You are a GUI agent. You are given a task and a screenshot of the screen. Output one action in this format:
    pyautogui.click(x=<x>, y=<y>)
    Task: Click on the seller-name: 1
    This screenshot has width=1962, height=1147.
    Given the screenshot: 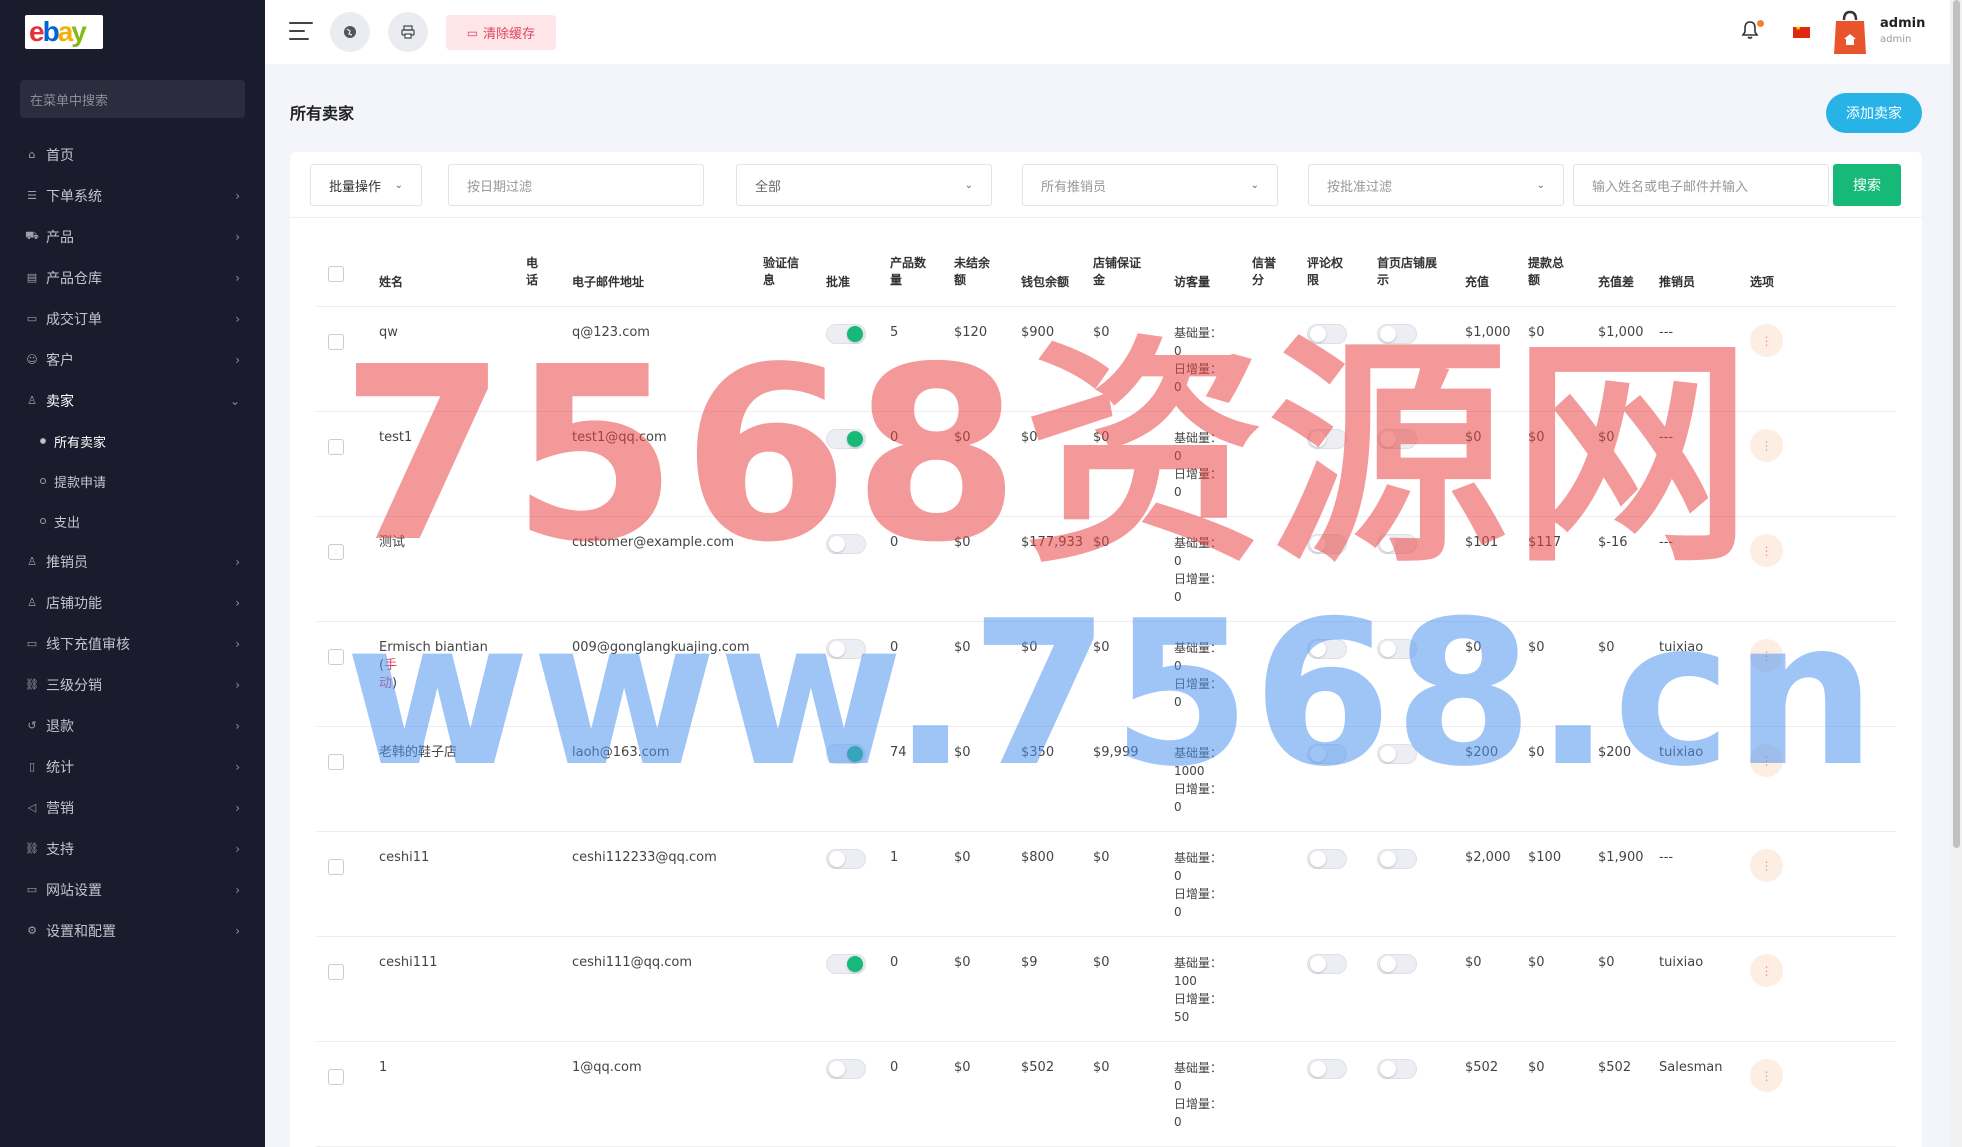 What is the action you would take?
    pyautogui.click(x=444, y=1068)
    